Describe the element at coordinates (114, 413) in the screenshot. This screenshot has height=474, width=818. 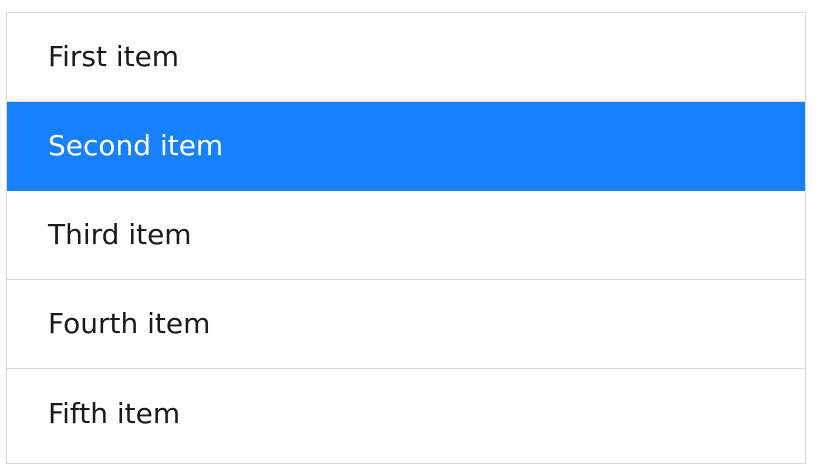
I see `list-item-label: Fifth item` at that location.